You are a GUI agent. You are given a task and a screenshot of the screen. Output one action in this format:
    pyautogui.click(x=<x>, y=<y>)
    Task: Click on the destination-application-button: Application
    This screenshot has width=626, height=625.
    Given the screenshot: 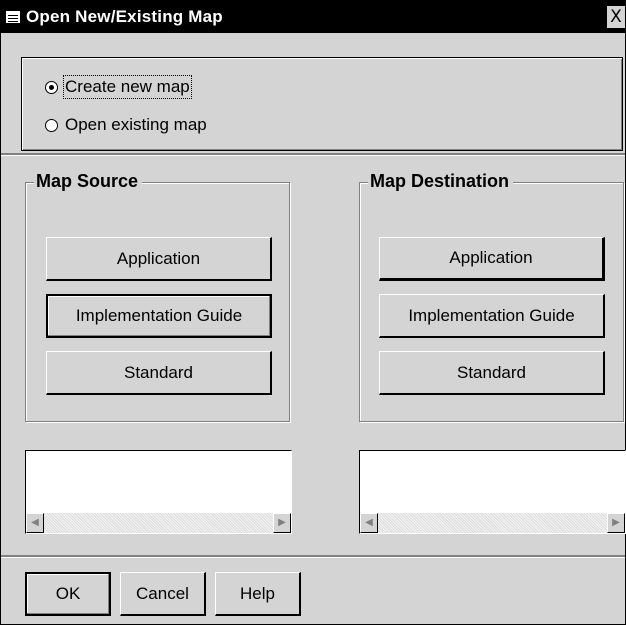 What is the action you would take?
    pyautogui.click(x=492, y=259)
    